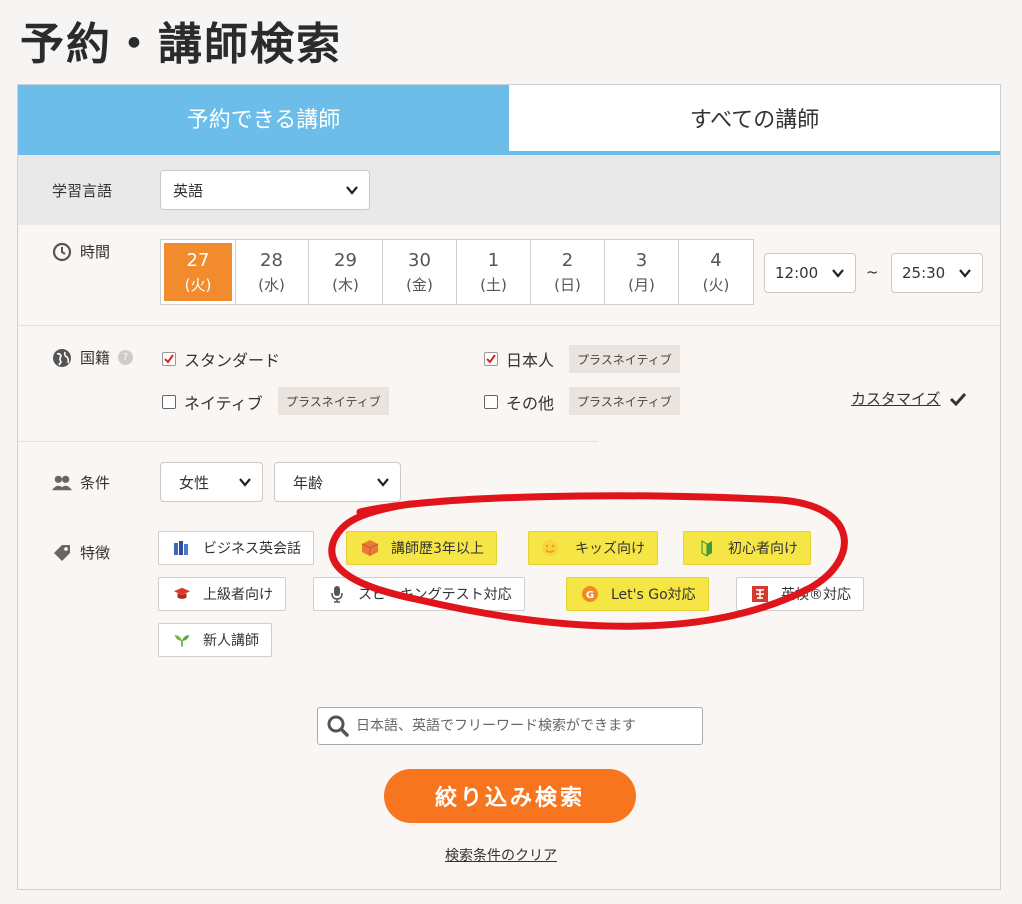 This screenshot has width=1022, height=904. Describe the element at coordinates (265, 190) in the screenshot. I see `language-select: 英語` at that location.